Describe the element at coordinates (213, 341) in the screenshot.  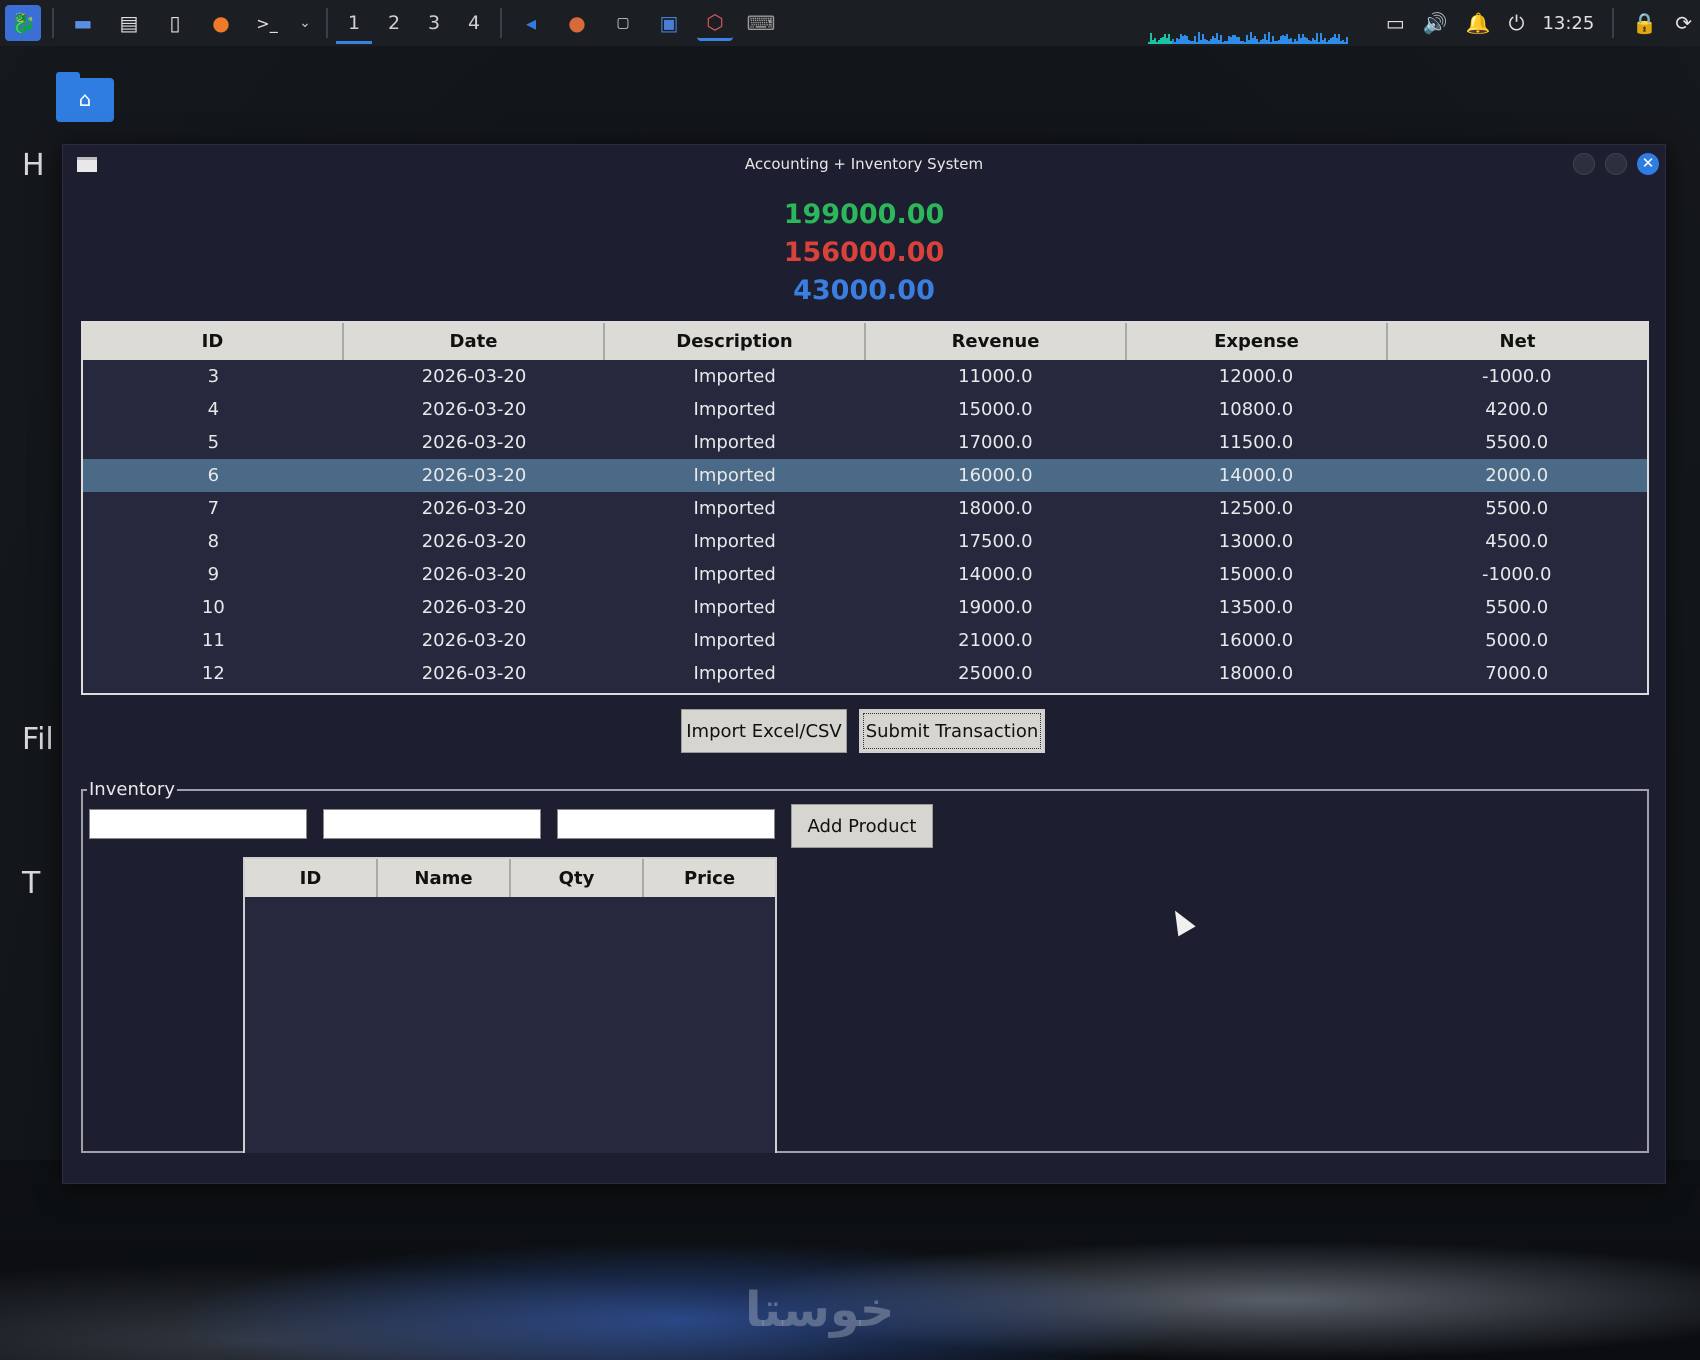
I see `column-header-id: ID` at that location.